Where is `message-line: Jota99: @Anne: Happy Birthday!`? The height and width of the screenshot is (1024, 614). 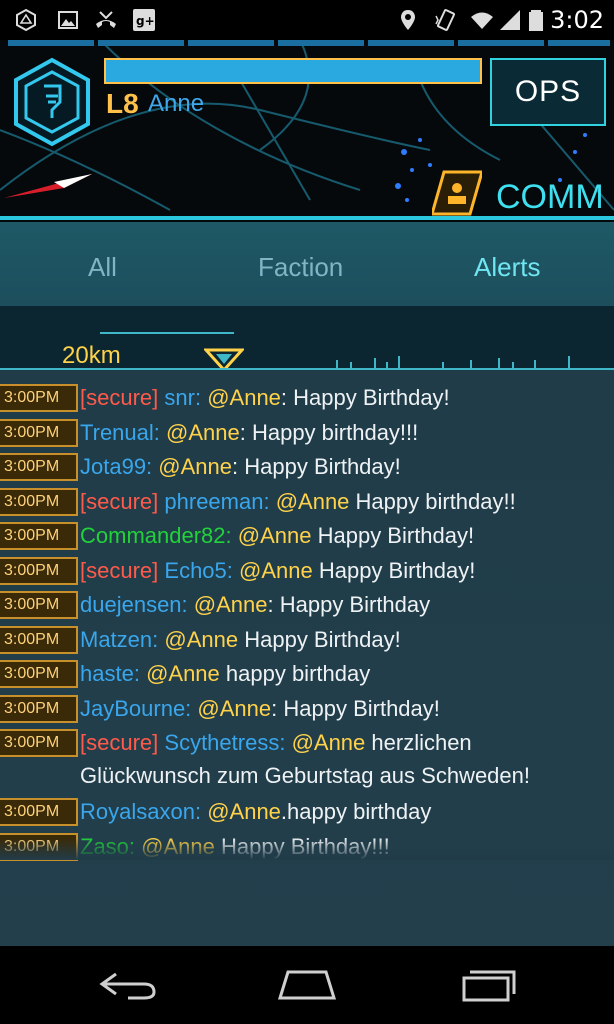
message-line: Jota99: @Anne: Happy Birthday! is located at coordinates (240, 467).